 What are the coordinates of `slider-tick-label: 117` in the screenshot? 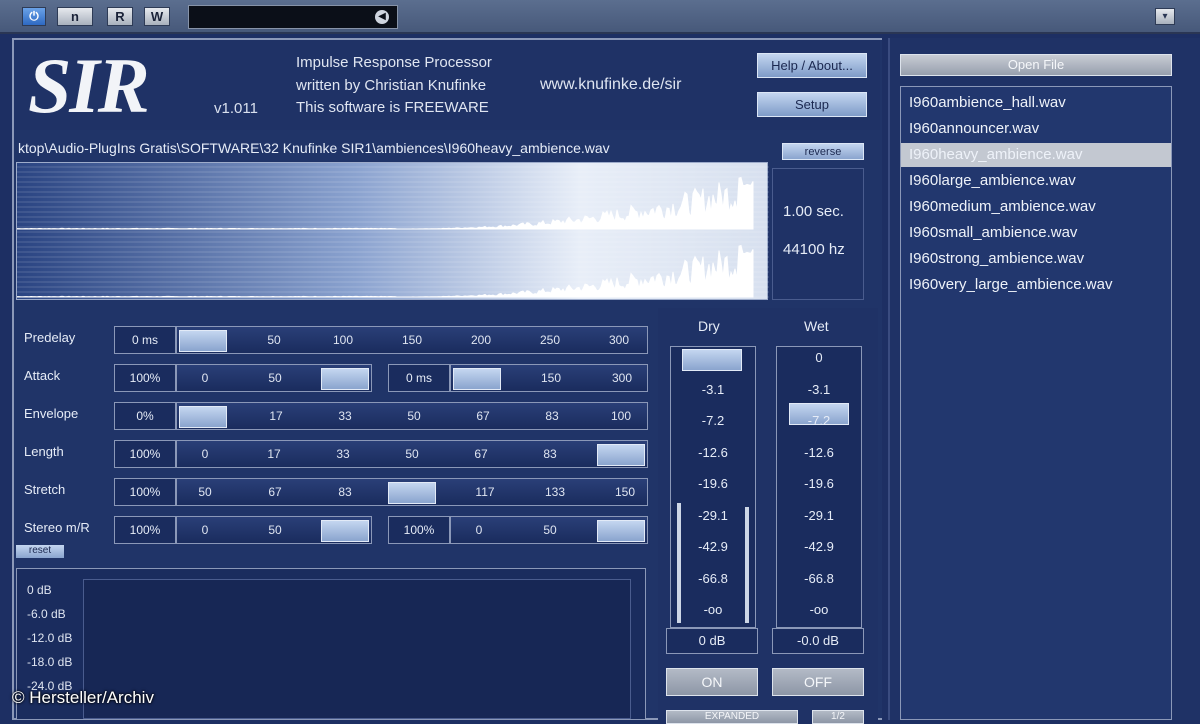 It's located at (485, 492).